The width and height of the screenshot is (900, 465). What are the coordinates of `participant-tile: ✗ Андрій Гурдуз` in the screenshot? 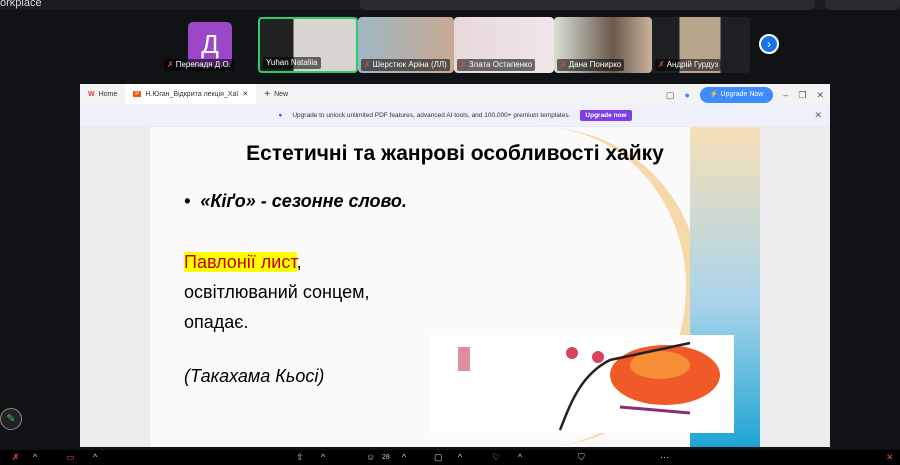 It's located at (701, 45).